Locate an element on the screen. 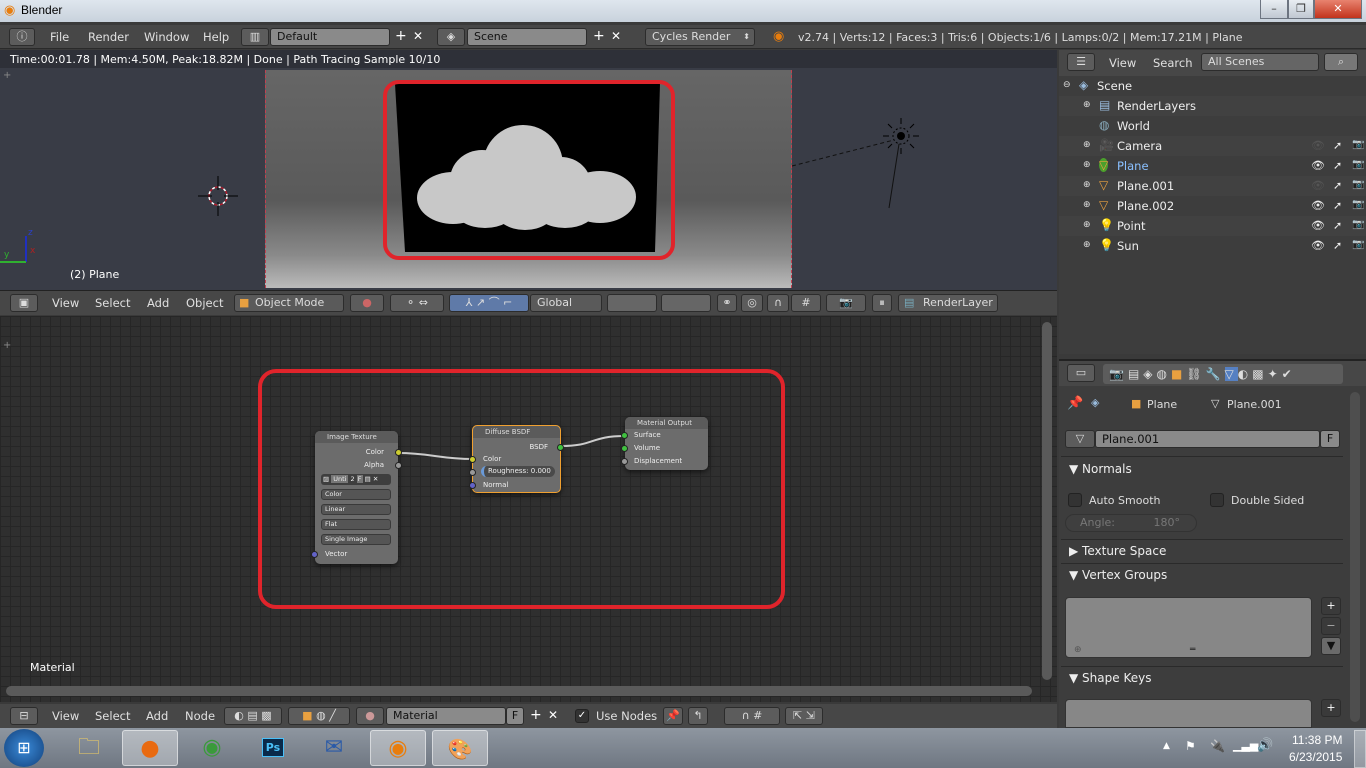  resize-handle-icon: ═ is located at coordinates (1192, 650).